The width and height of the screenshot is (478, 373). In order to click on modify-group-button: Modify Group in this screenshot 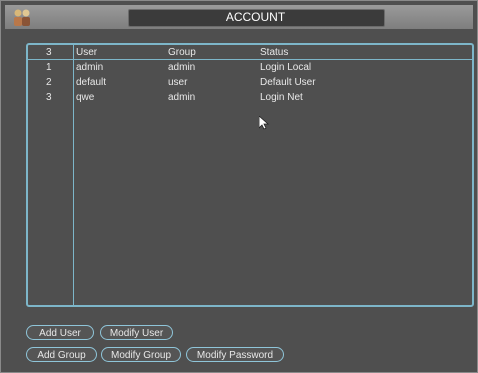, I will do `click(141, 354)`.